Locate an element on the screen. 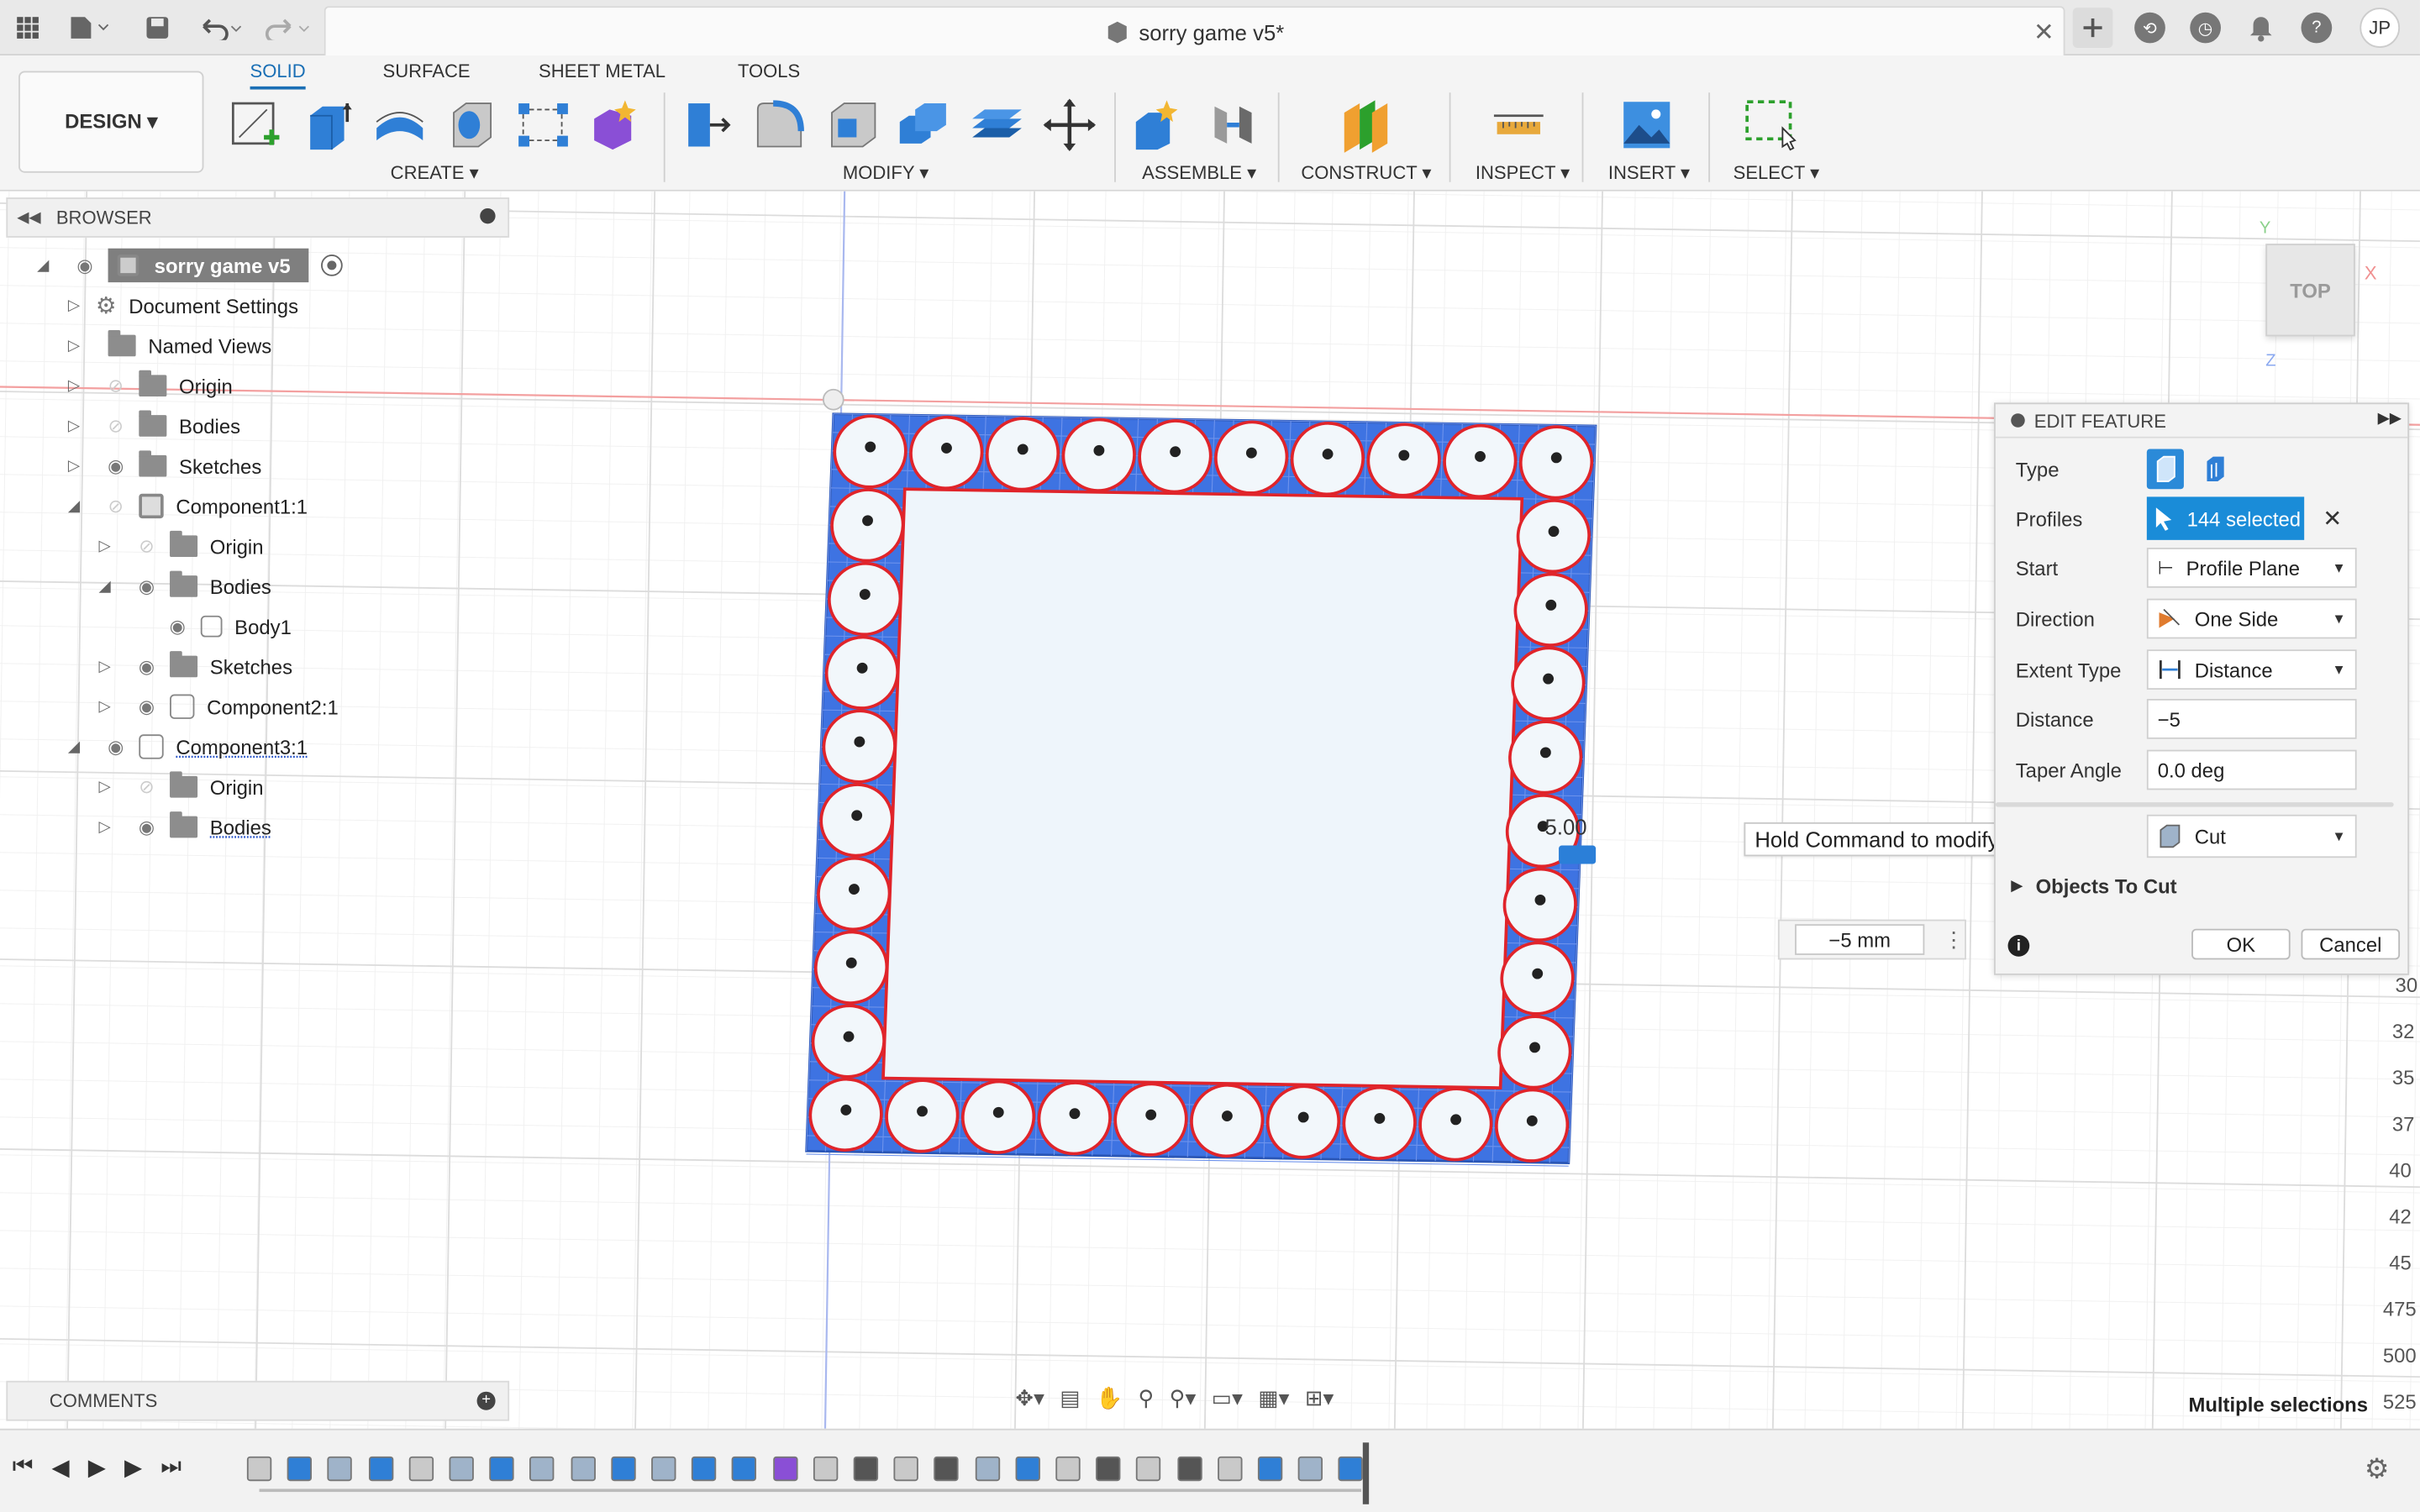 The width and height of the screenshot is (2420, 1512). insert-menu: INSERT ▾ is located at coordinates (1649, 173).